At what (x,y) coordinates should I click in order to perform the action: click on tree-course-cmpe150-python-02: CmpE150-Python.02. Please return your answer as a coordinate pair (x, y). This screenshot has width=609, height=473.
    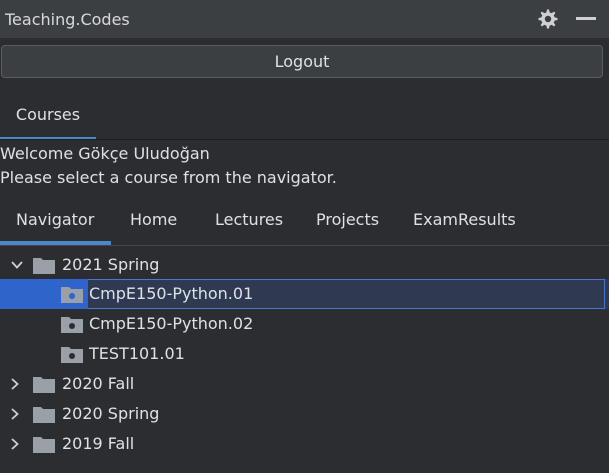
    Looking at the image, I should click on (304, 324).